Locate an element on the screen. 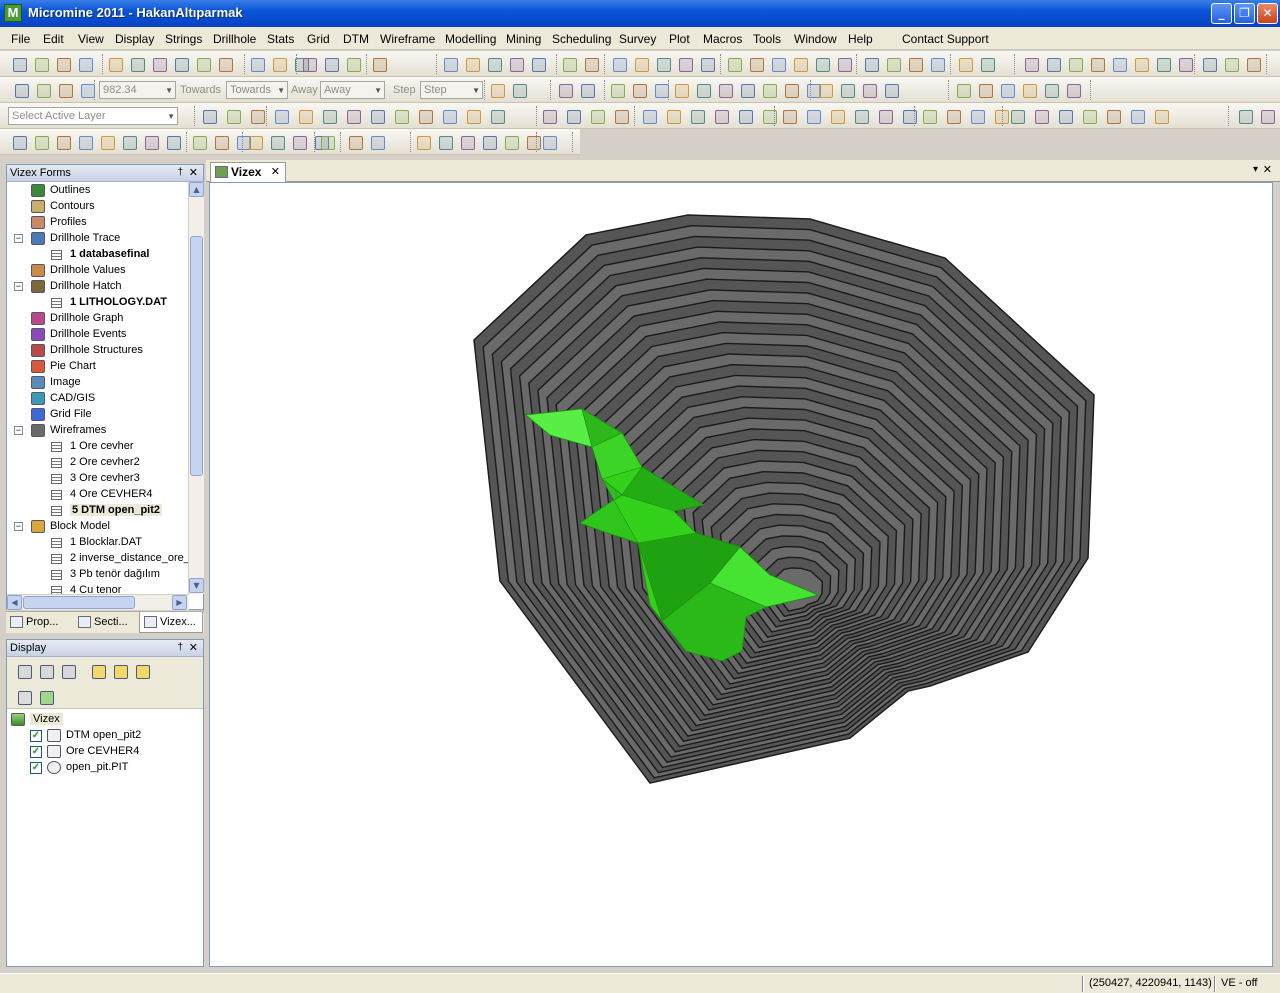 Image resolution: width=1280 pixels, height=993 pixels. tree-child-item: 4 Ore CEVHER4 is located at coordinates (99, 495).